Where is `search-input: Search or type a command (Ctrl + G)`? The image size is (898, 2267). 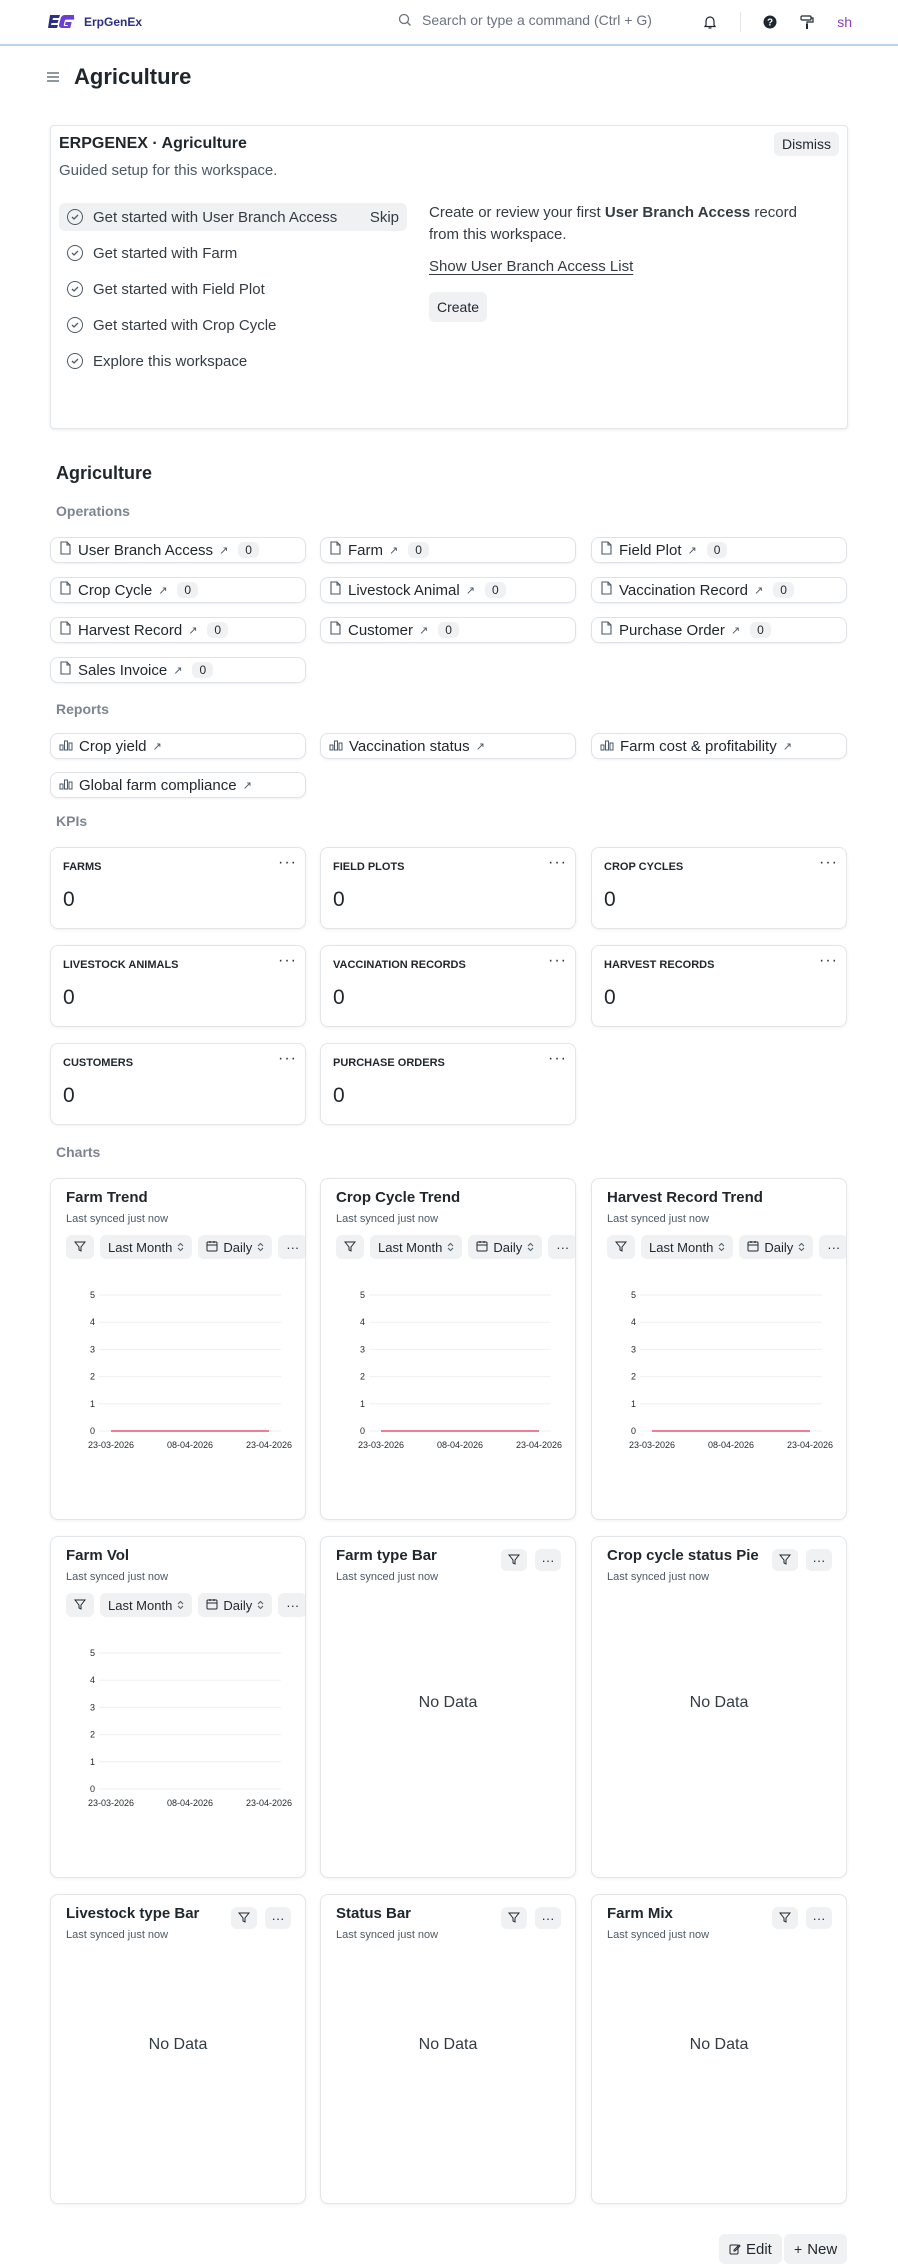
search-input: Search or type a command (Ctrl + G) is located at coordinates (525, 20).